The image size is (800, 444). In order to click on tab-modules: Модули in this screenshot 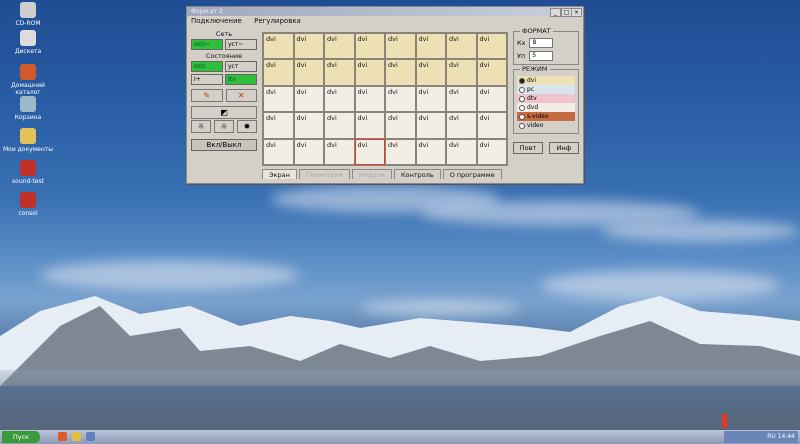, I will do `click(372, 174)`.